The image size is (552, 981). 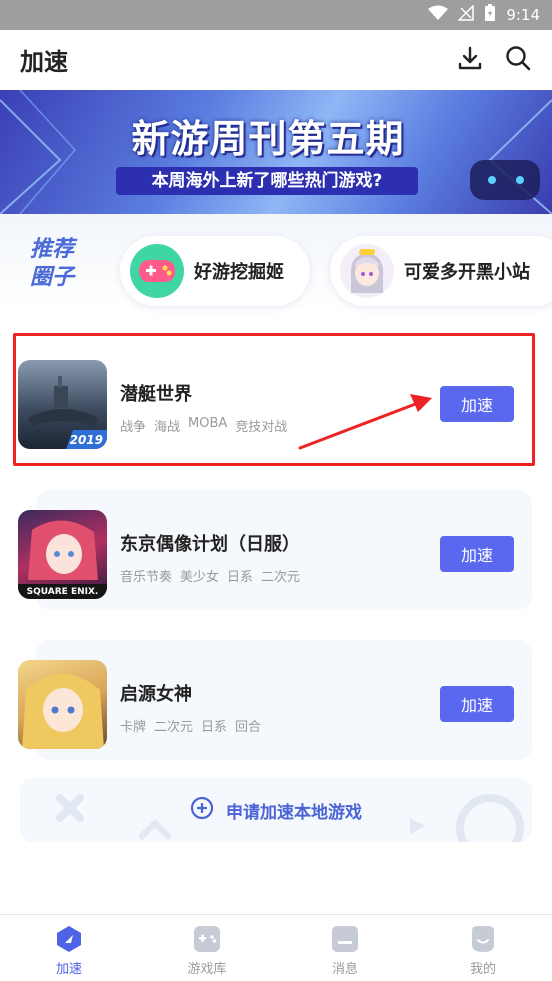 What do you see at coordinates (146, 577) in the screenshot?
I see `game-tag: 音乐节奏` at bounding box center [146, 577].